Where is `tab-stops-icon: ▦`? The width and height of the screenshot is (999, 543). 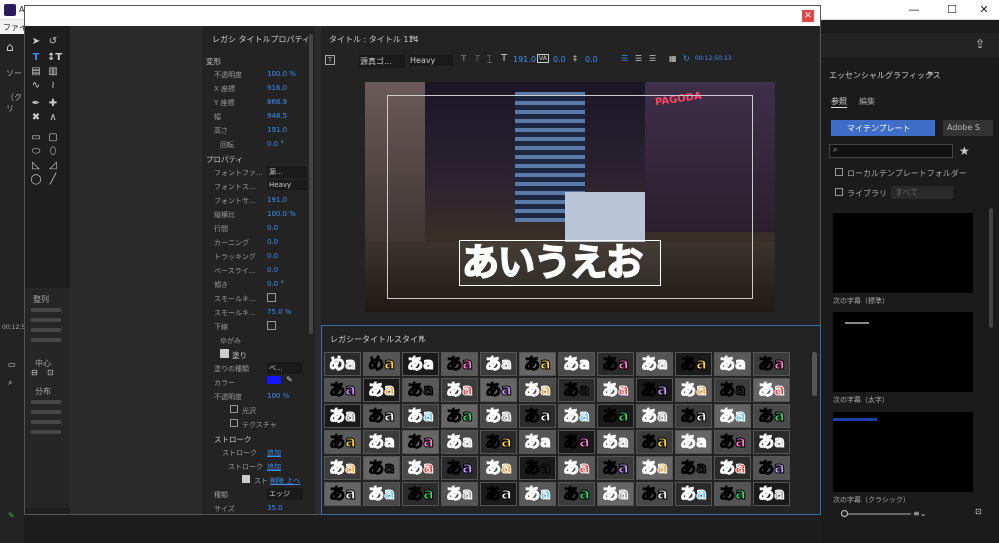 tab-stops-icon: ▦ is located at coordinates (673, 58).